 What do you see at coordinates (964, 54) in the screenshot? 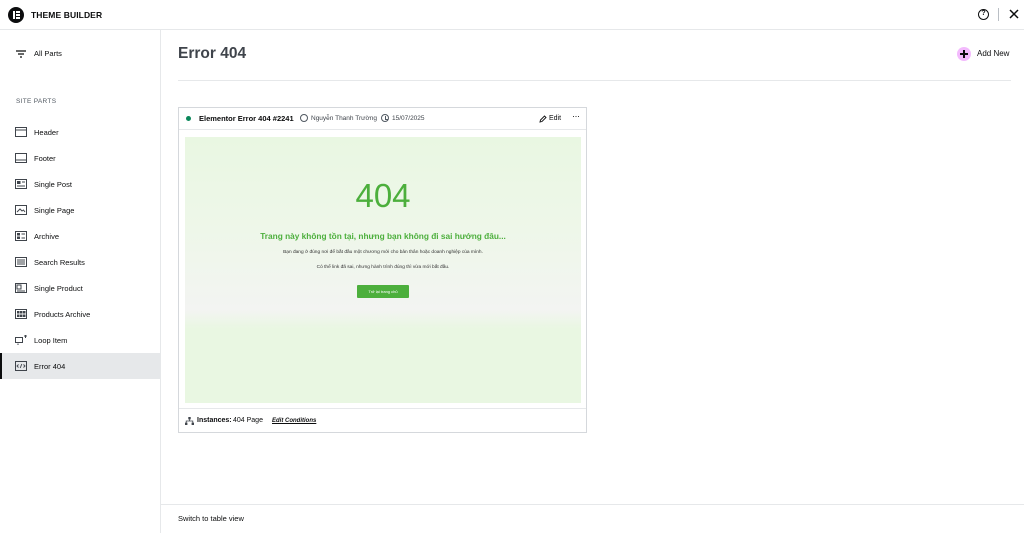
I see `plus-icon` at bounding box center [964, 54].